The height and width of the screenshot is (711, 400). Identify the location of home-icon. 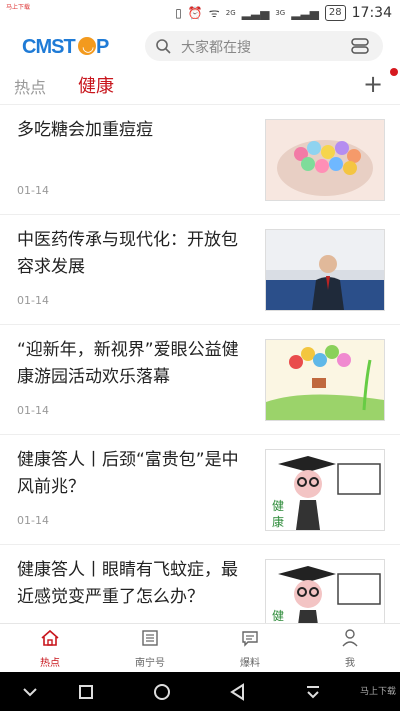
(50, 637).